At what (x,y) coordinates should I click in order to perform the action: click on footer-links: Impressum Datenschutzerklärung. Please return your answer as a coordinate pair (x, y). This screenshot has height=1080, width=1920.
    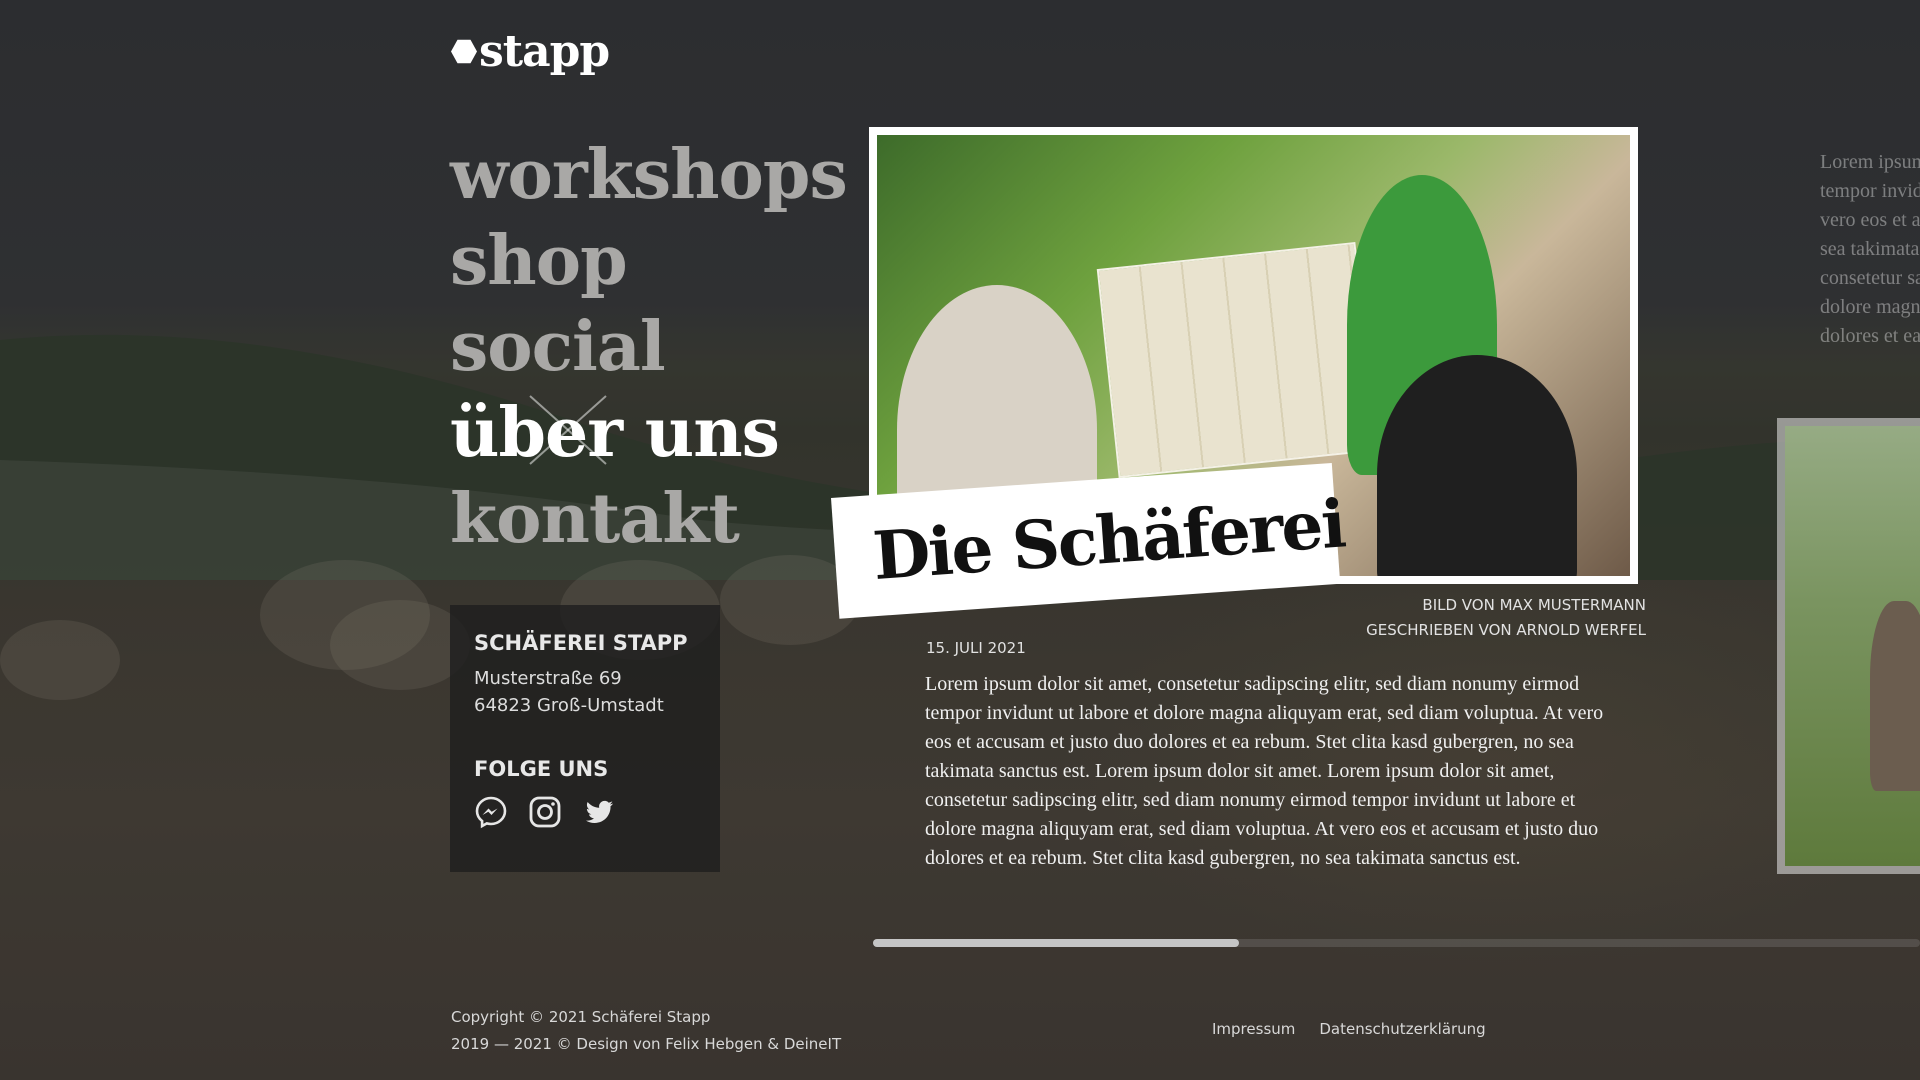
    Looking at the image, I should click on (1349, 1029).